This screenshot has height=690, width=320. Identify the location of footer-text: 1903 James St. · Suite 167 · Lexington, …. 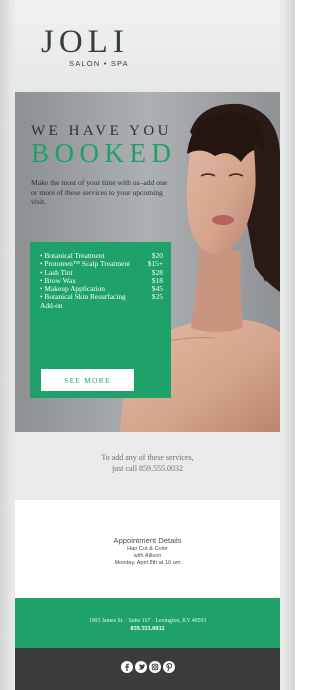
(147, 625).